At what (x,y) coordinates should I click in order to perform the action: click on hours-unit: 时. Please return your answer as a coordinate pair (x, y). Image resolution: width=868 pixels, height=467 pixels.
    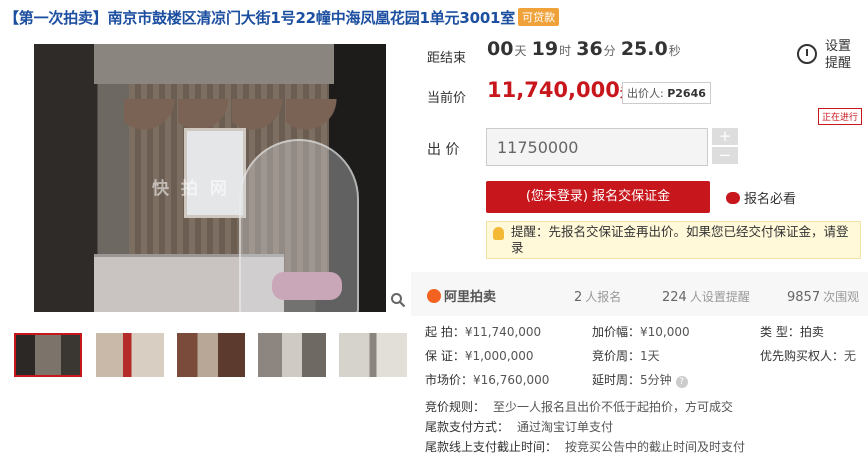
    Looking at the image, I should click on (565, 51).